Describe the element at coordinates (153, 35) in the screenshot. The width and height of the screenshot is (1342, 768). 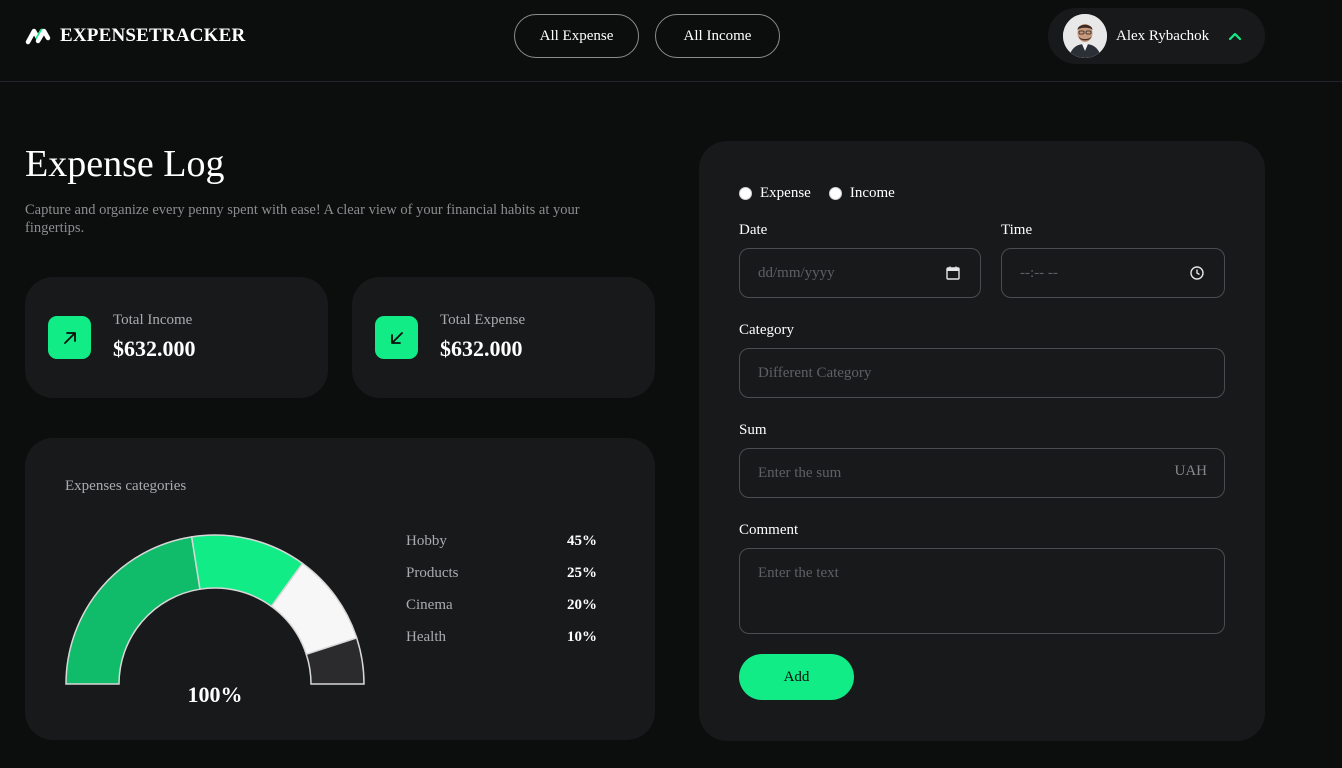
I see `app-name: EXPENSETRACKER` at that location.